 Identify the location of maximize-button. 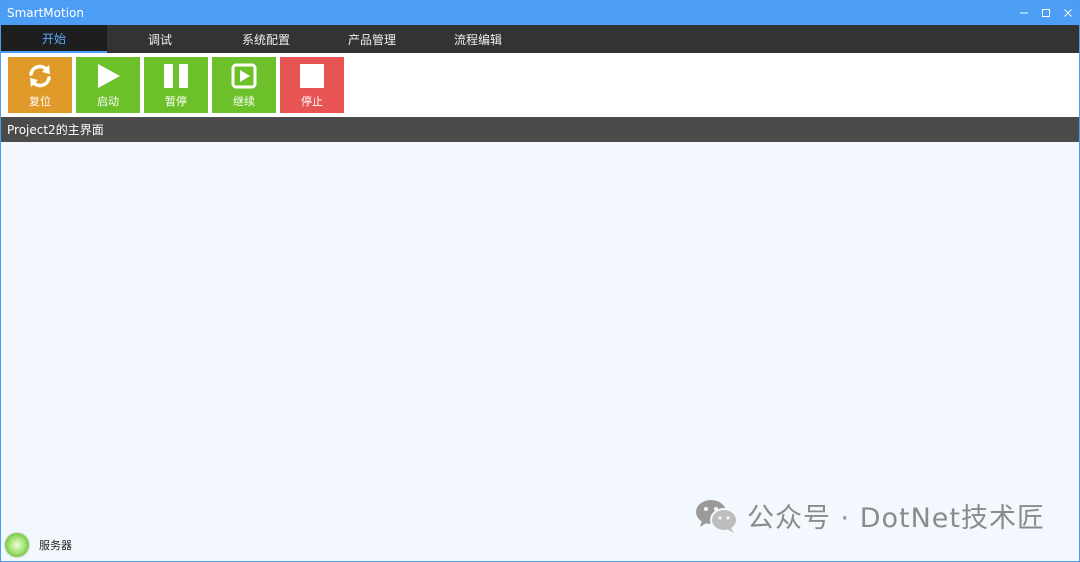
(1046, 13).